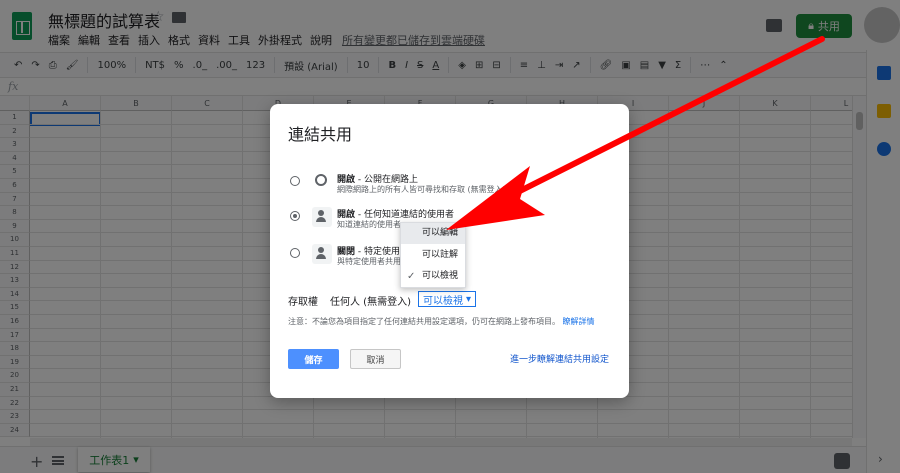 Image resolution: width=900 pixels, height=473 pixels. Describe the element at coordinates (295, 253) in the screenshot. I see `radio-specific-people` at that location.